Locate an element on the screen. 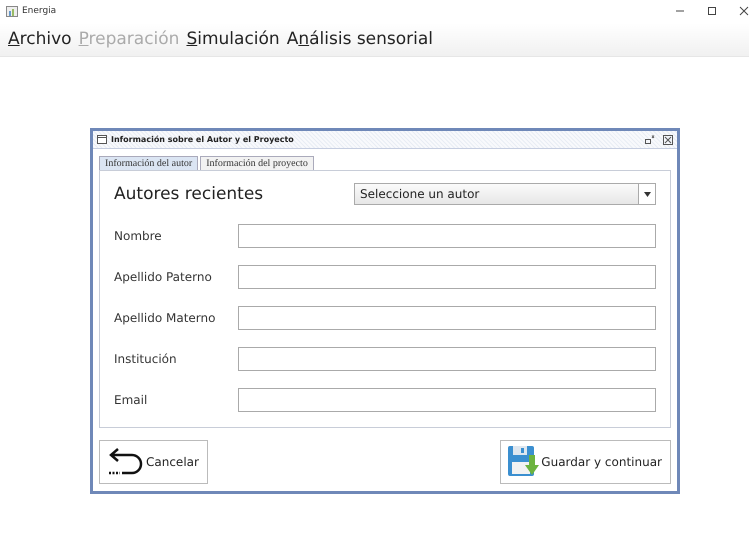 This screenshot has height=533, width=749. save-button: Guardar y continuar is located at coordinates (585, 462).